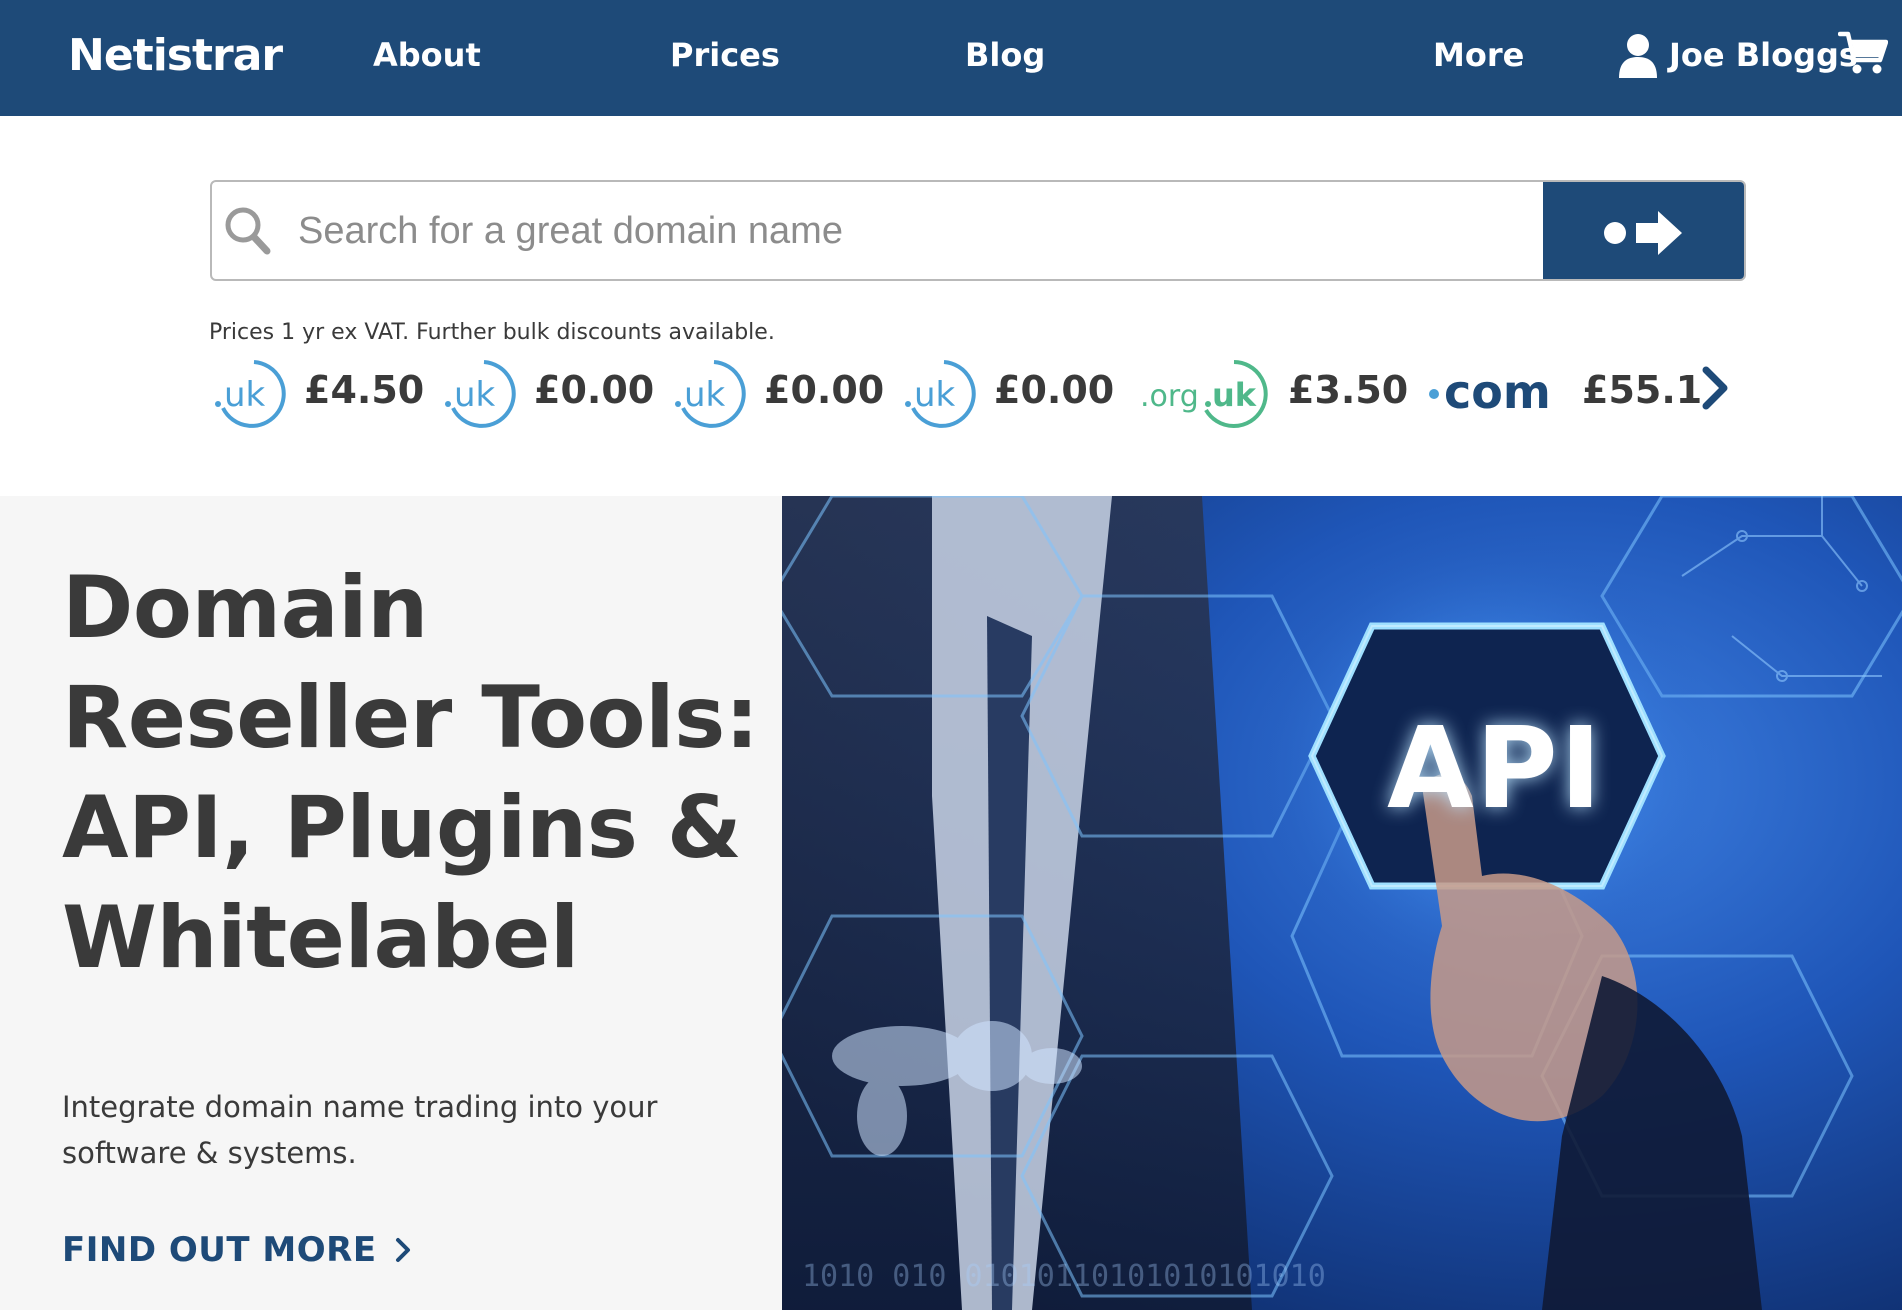  I want to click on api-label: API, so click(1495, 769).